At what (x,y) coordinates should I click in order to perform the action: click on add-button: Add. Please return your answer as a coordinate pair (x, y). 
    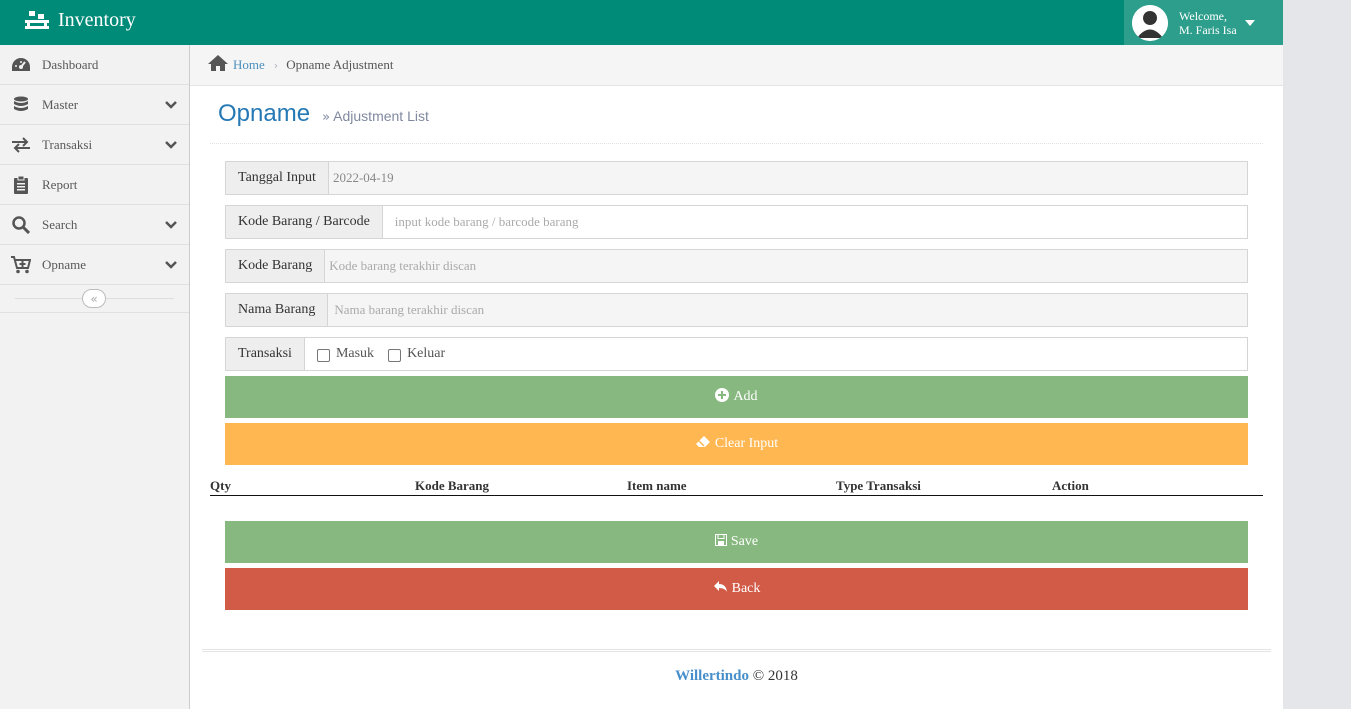
    Looking at the image, I should click on (736, 397).